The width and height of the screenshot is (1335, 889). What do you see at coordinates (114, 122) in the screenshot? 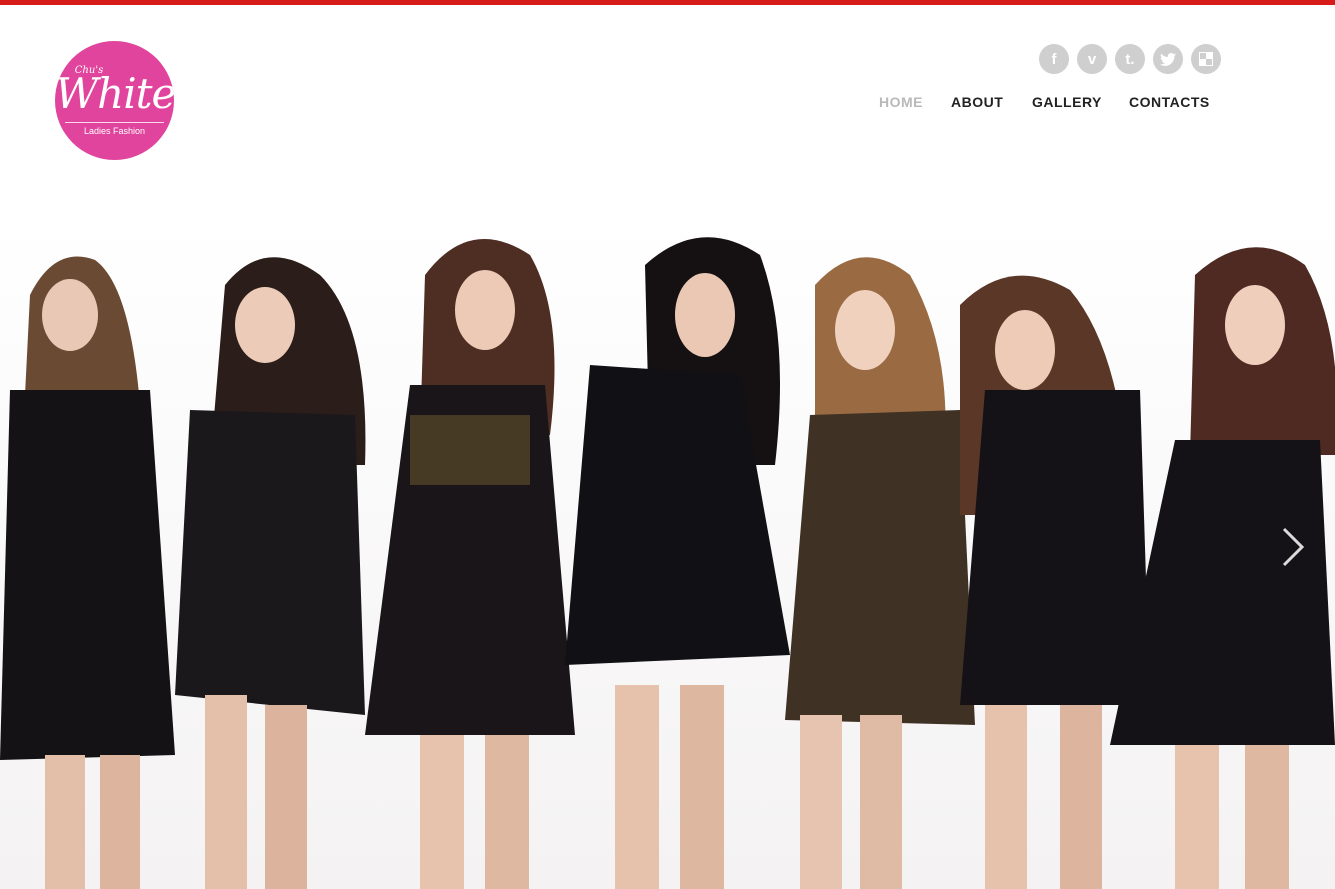
I see `logo-divider` at bounding box center [114, 122].